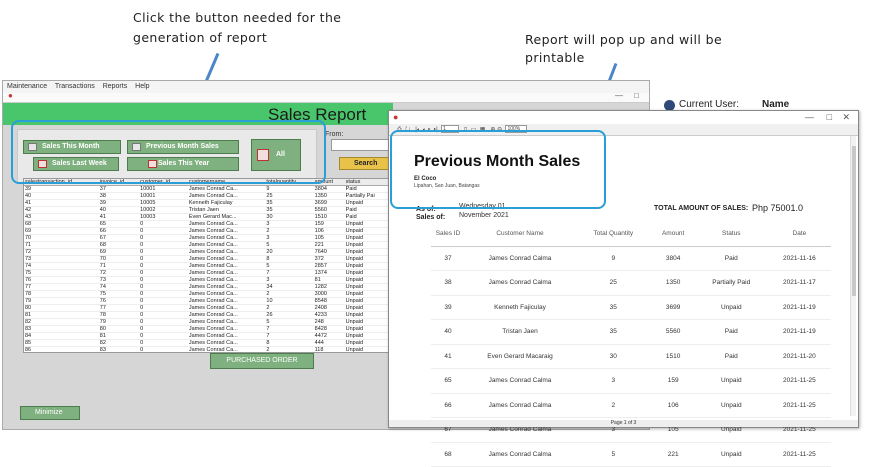 Image resolution: width=870 pixels, height=467 pixels. What do you see at coordinates (208, 273) in the screenshot?
I see `table-row: 75 72 0 James Conrad Ca... 7 1374 Unpaid` at bounding box center [208, 273].